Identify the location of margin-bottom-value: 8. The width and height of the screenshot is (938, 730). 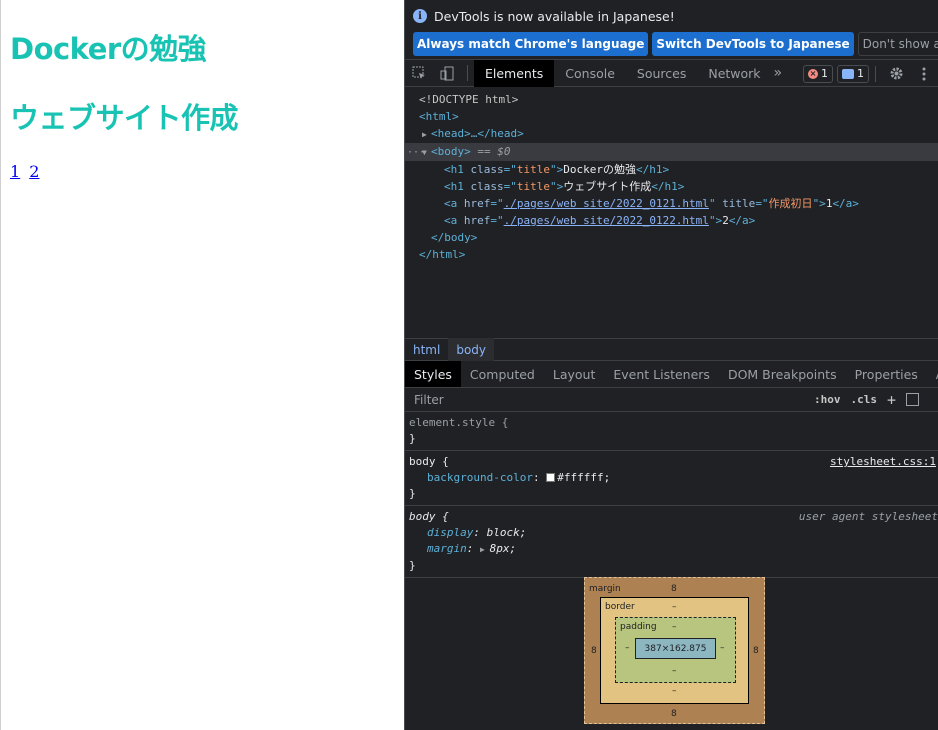
(674, 714).